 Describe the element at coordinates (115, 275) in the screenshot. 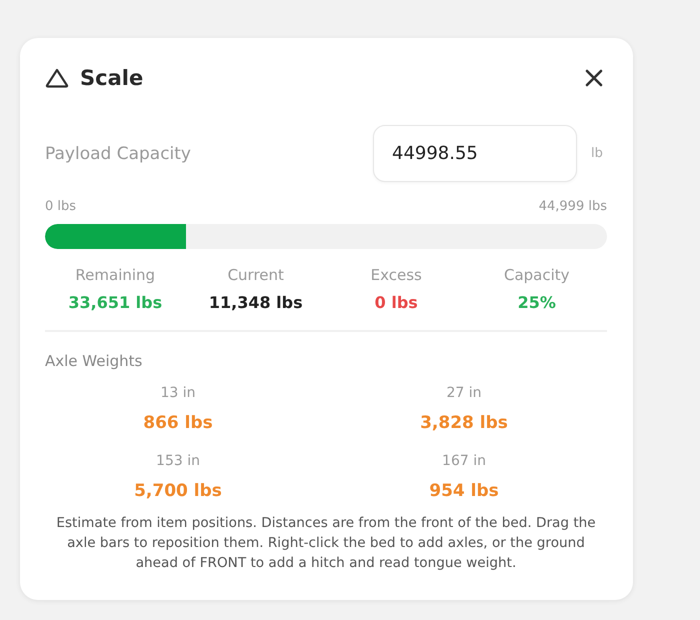

I see `stat-label: Remaining` at that location.